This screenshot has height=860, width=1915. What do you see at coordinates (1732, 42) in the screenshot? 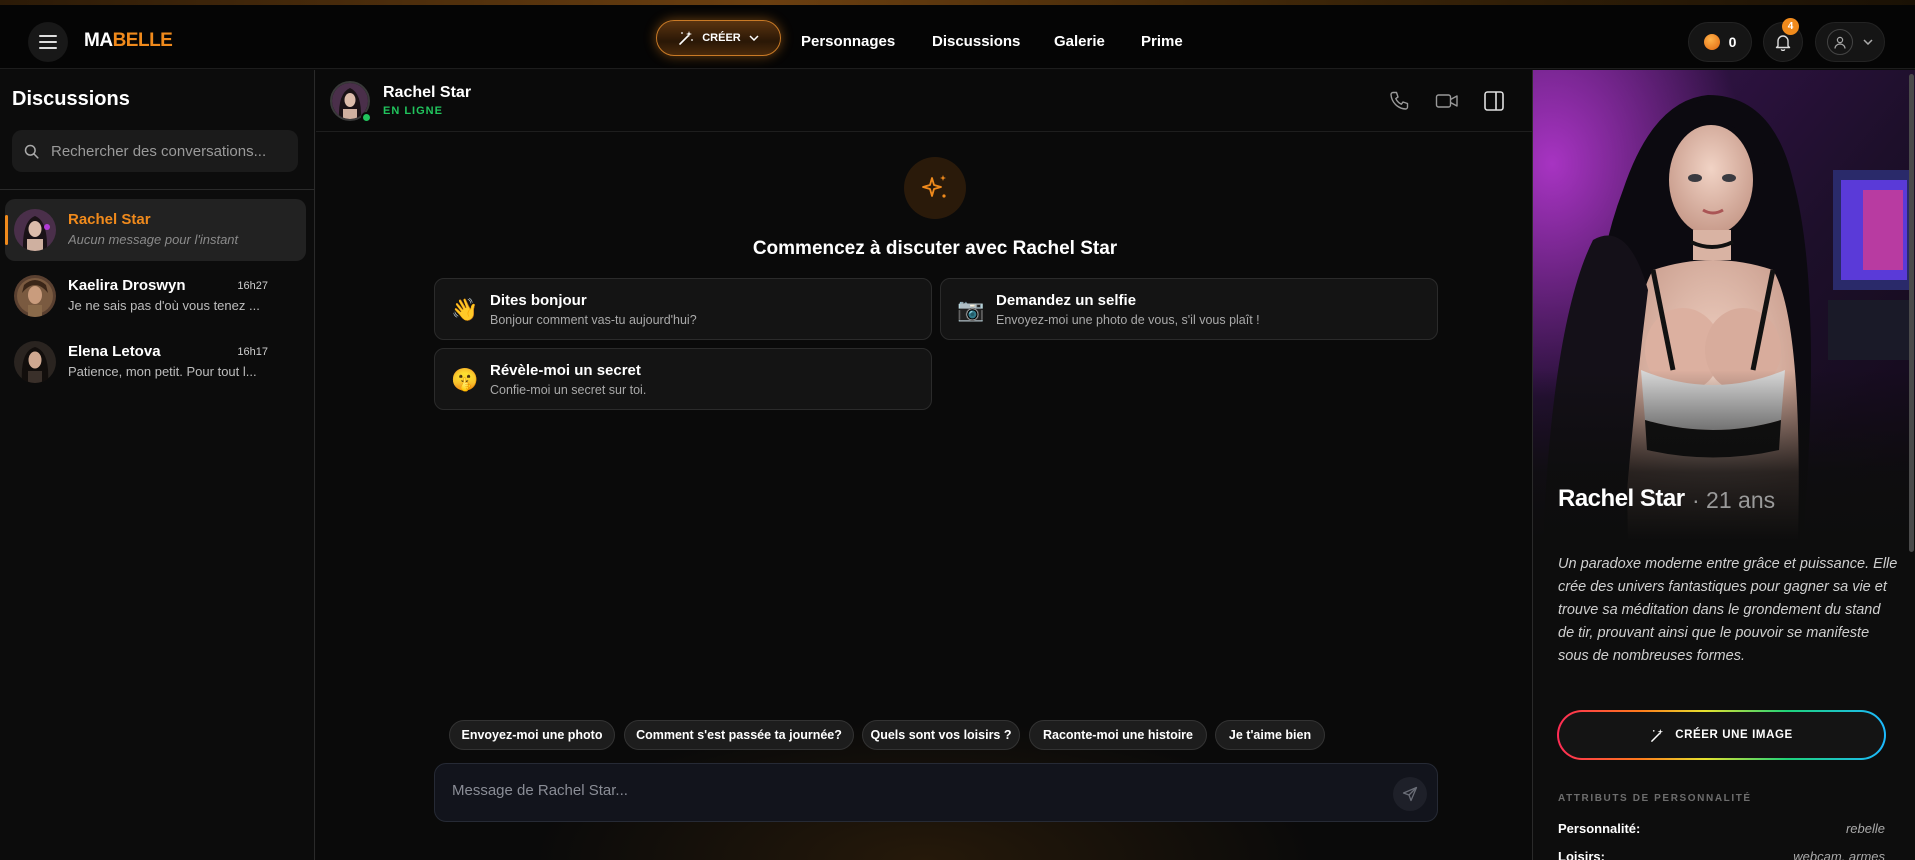
I see `coin-count: 0` at bounding box center [1732, 42].